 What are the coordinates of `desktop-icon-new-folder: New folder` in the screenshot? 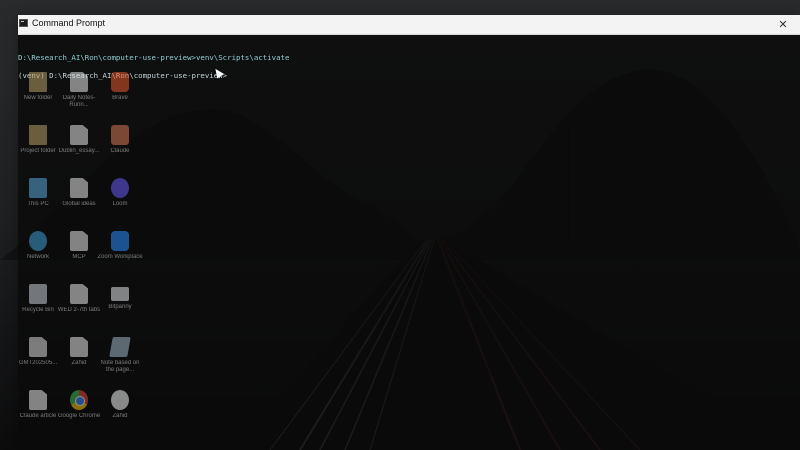 It's located at (38, 98).